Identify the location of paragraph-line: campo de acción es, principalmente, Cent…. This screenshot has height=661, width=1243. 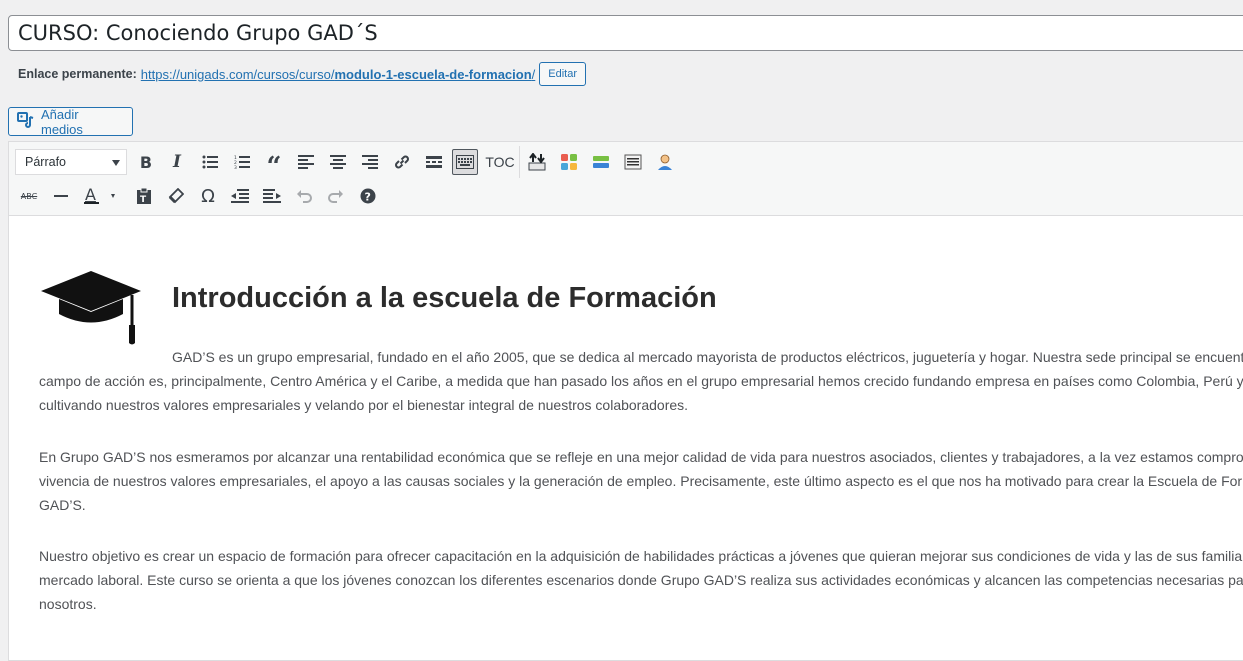
(641, 381).